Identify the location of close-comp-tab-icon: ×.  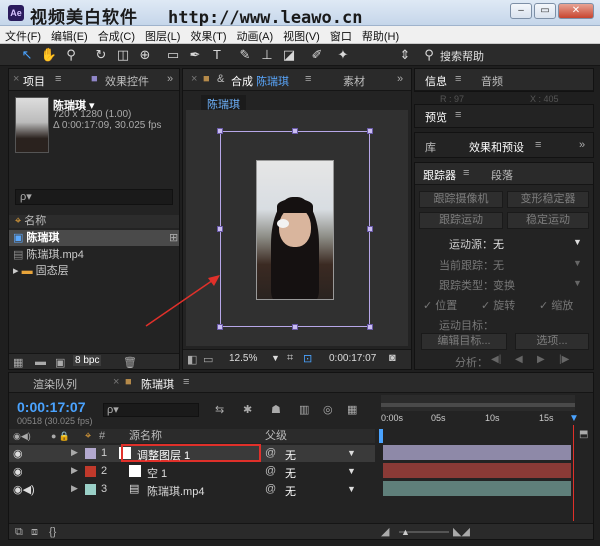
(194, 79).